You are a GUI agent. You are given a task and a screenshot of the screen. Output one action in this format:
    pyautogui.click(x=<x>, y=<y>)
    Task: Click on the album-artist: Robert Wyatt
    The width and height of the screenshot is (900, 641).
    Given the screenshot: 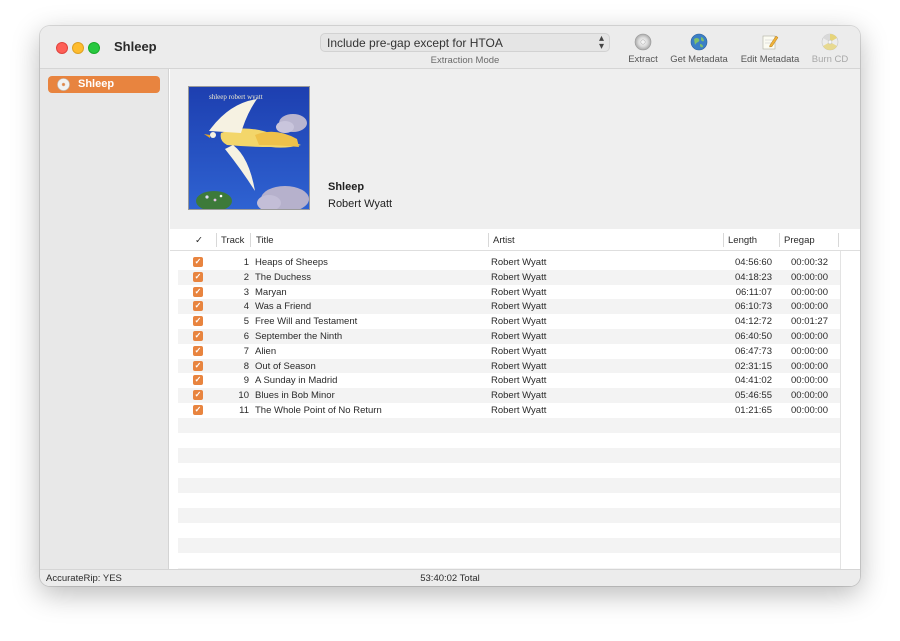 What is the action you would take?
    pyautogui.click(x=360, y=204)
    